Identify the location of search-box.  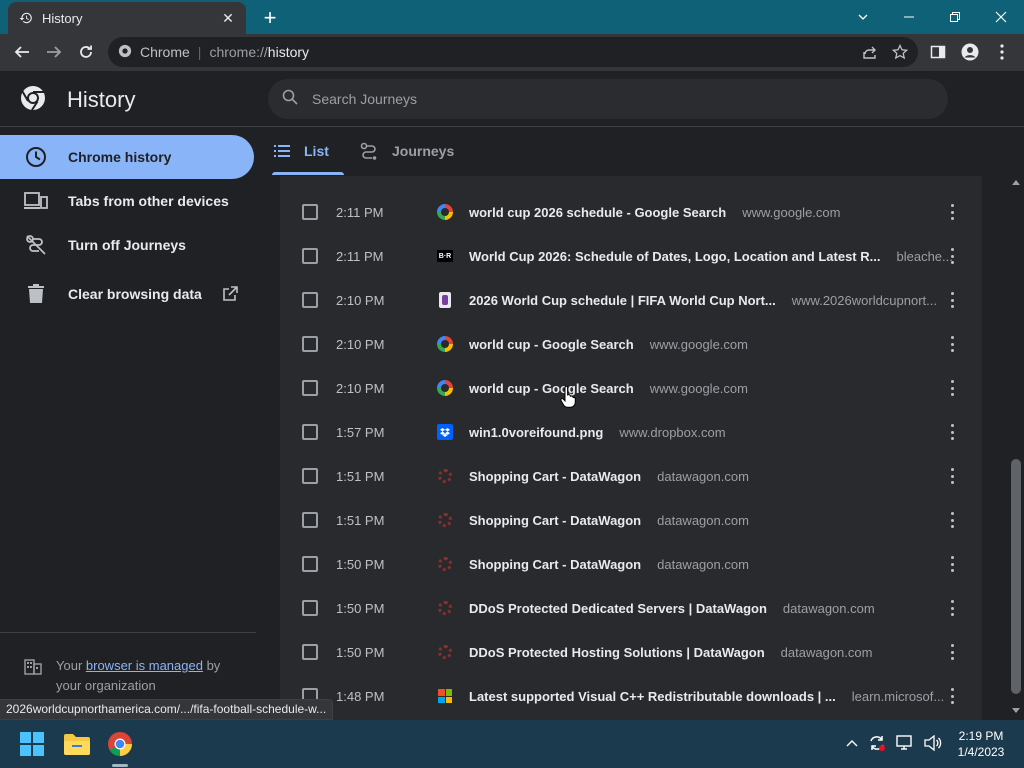
(608, 99).